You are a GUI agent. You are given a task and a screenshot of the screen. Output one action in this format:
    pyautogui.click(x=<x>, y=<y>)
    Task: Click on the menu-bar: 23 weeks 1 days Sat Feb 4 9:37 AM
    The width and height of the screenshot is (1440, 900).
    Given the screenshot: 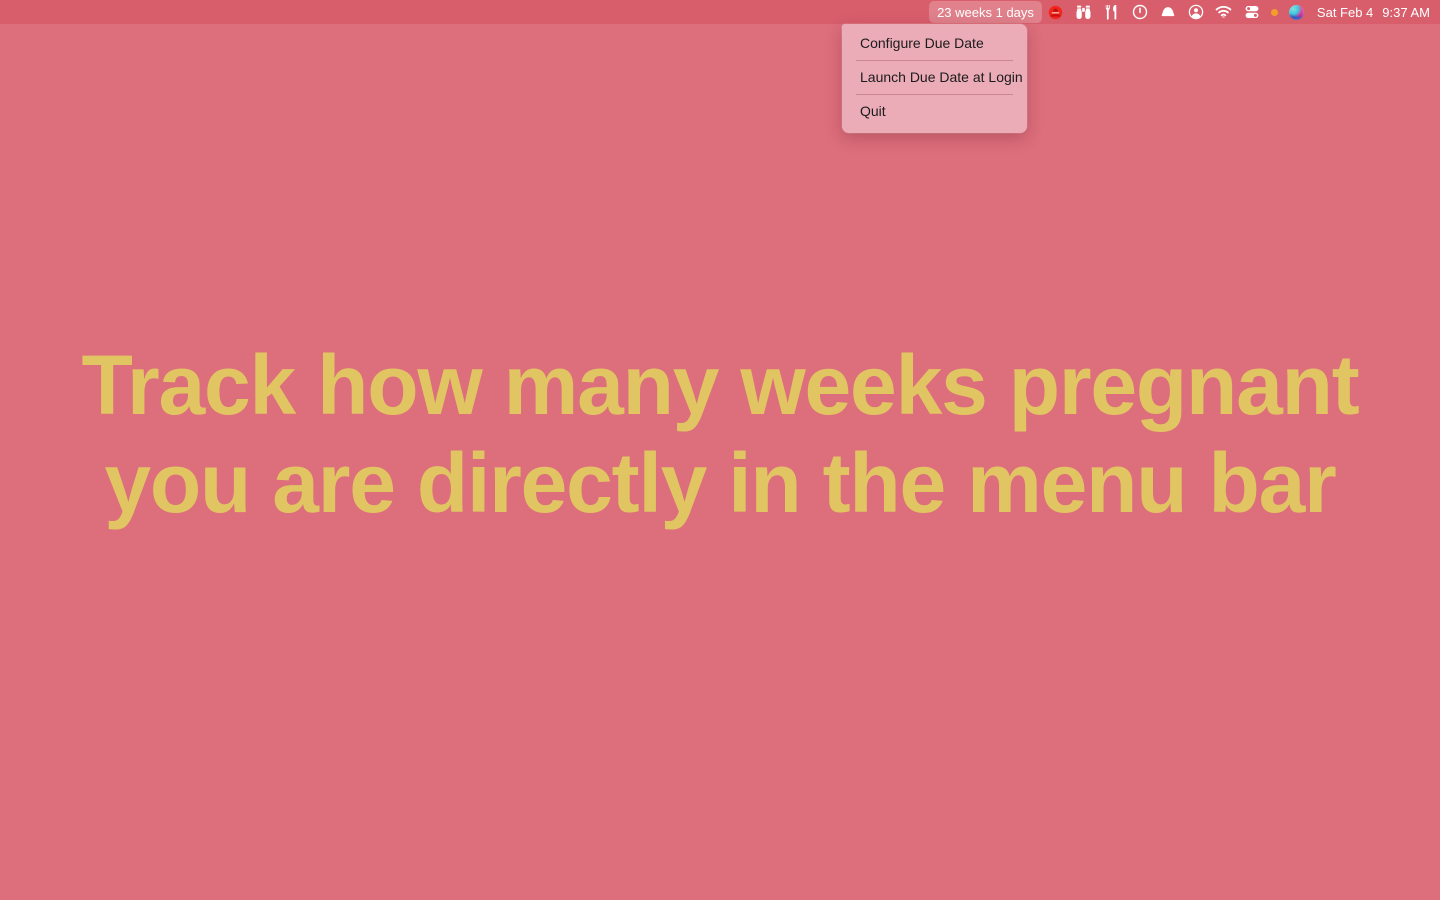 What is the action you would take?
    pyautogui.click(x=720, y=12)
    